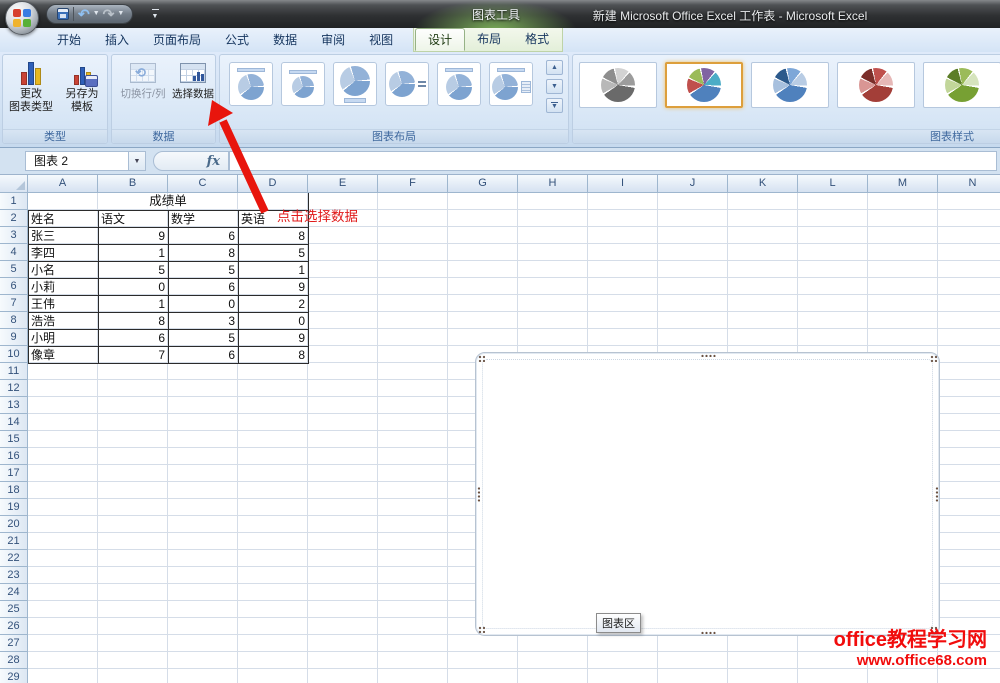 The height and width of the screenshot is (683, 1000). What do you see at coordinates (440, 39) in the screenshot?
I see `tab-设计: 设计` at bounding box center [440, 39].